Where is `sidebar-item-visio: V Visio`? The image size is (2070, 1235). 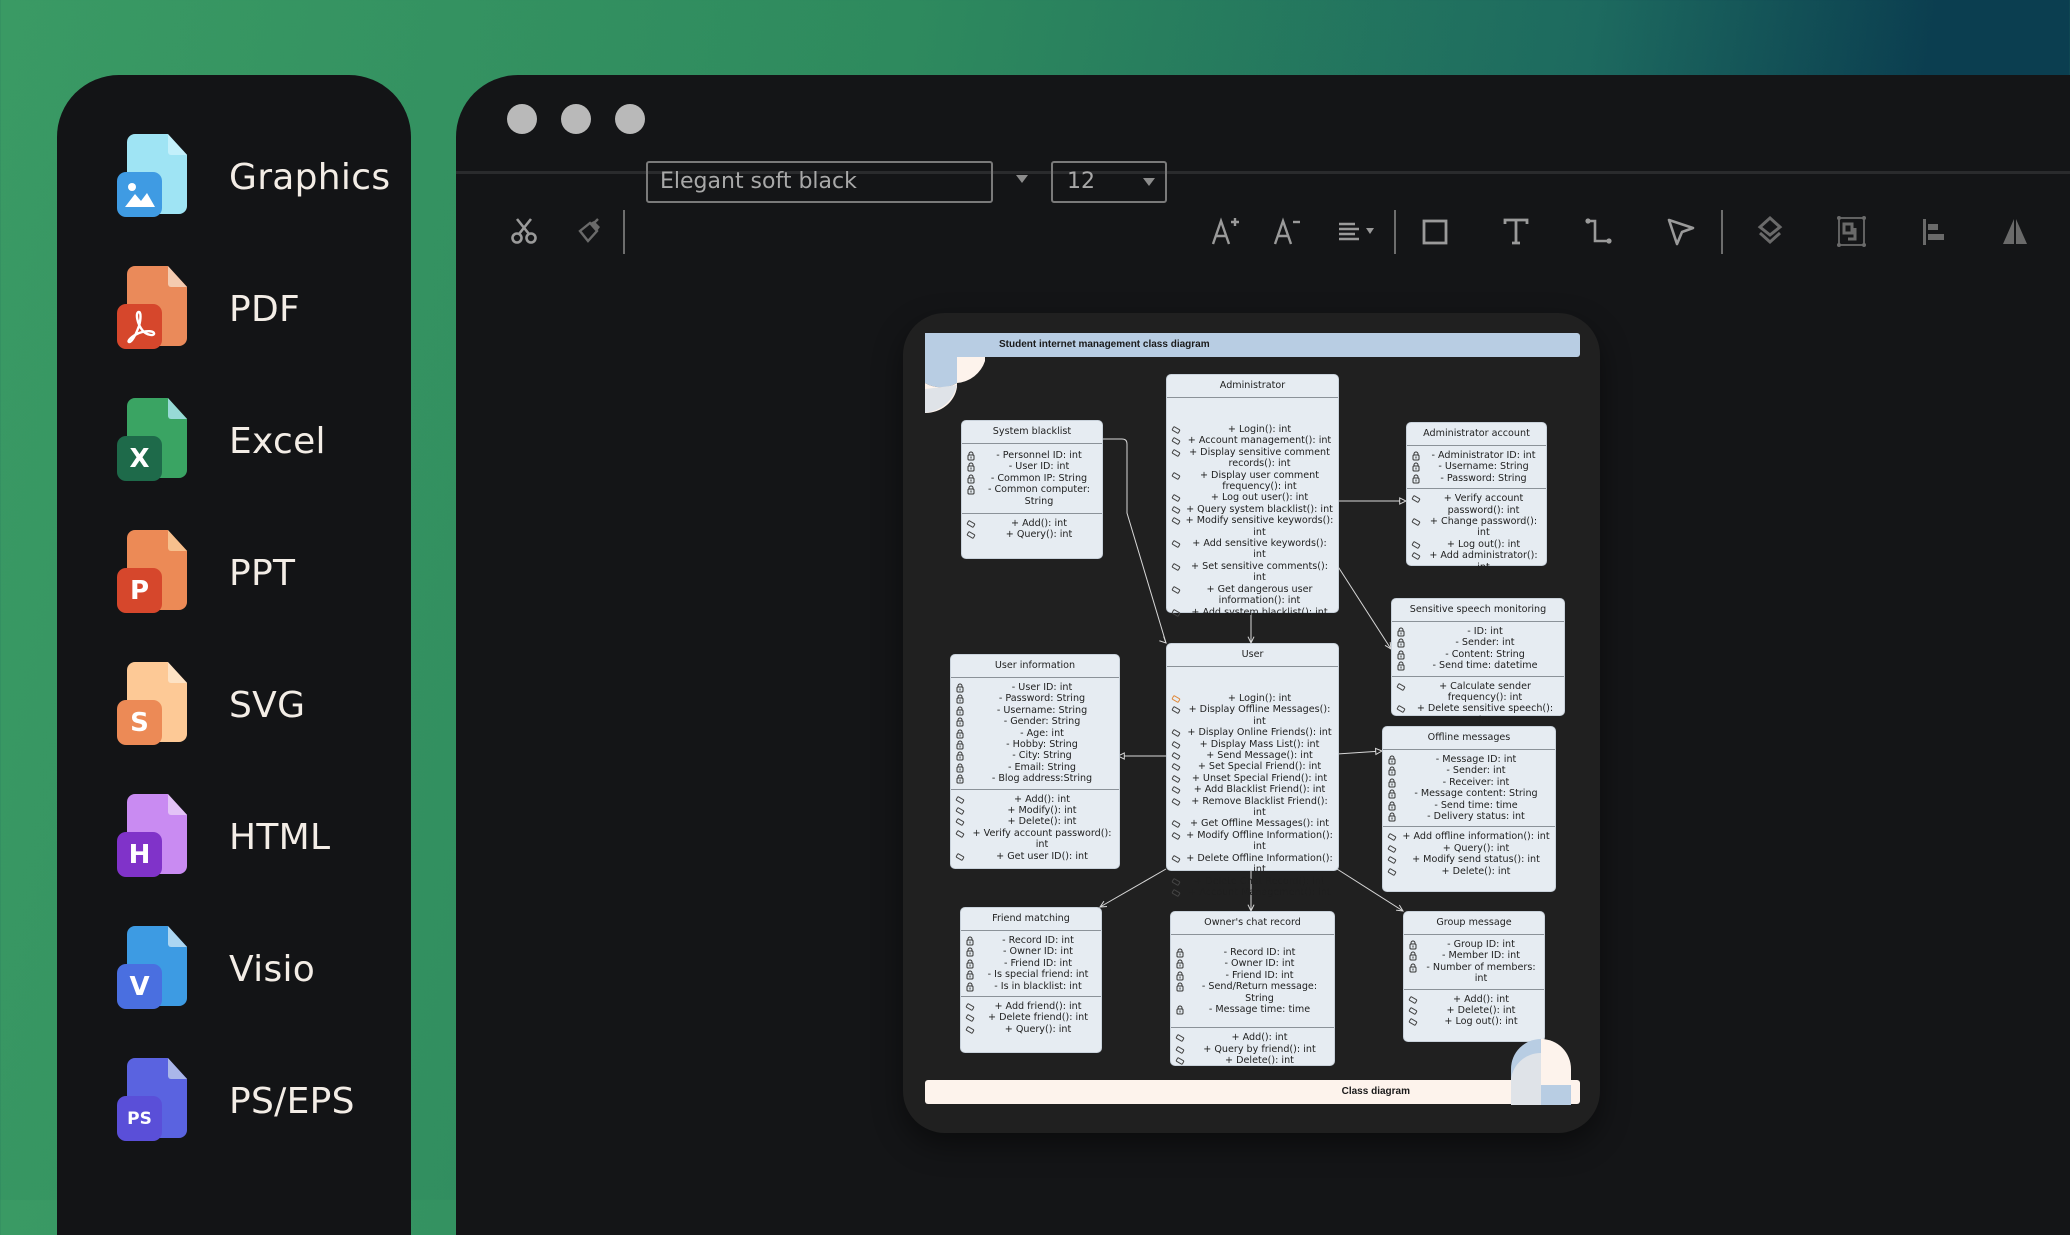
sidebar-item-visio: V Visio is located at coordinates (257, 969).